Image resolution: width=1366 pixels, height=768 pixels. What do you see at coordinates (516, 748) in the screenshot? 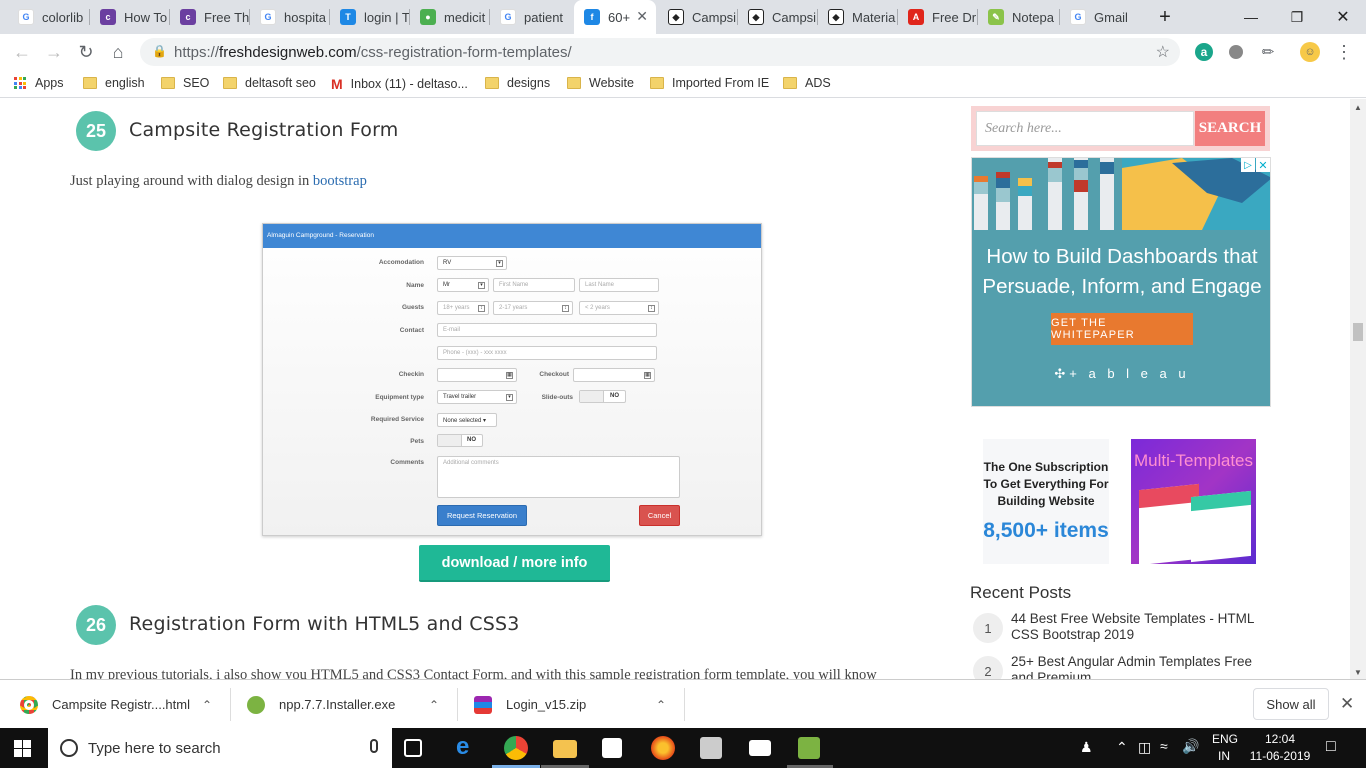
I see `chrome-taskbar-icon` at bounding box center [516, 748].